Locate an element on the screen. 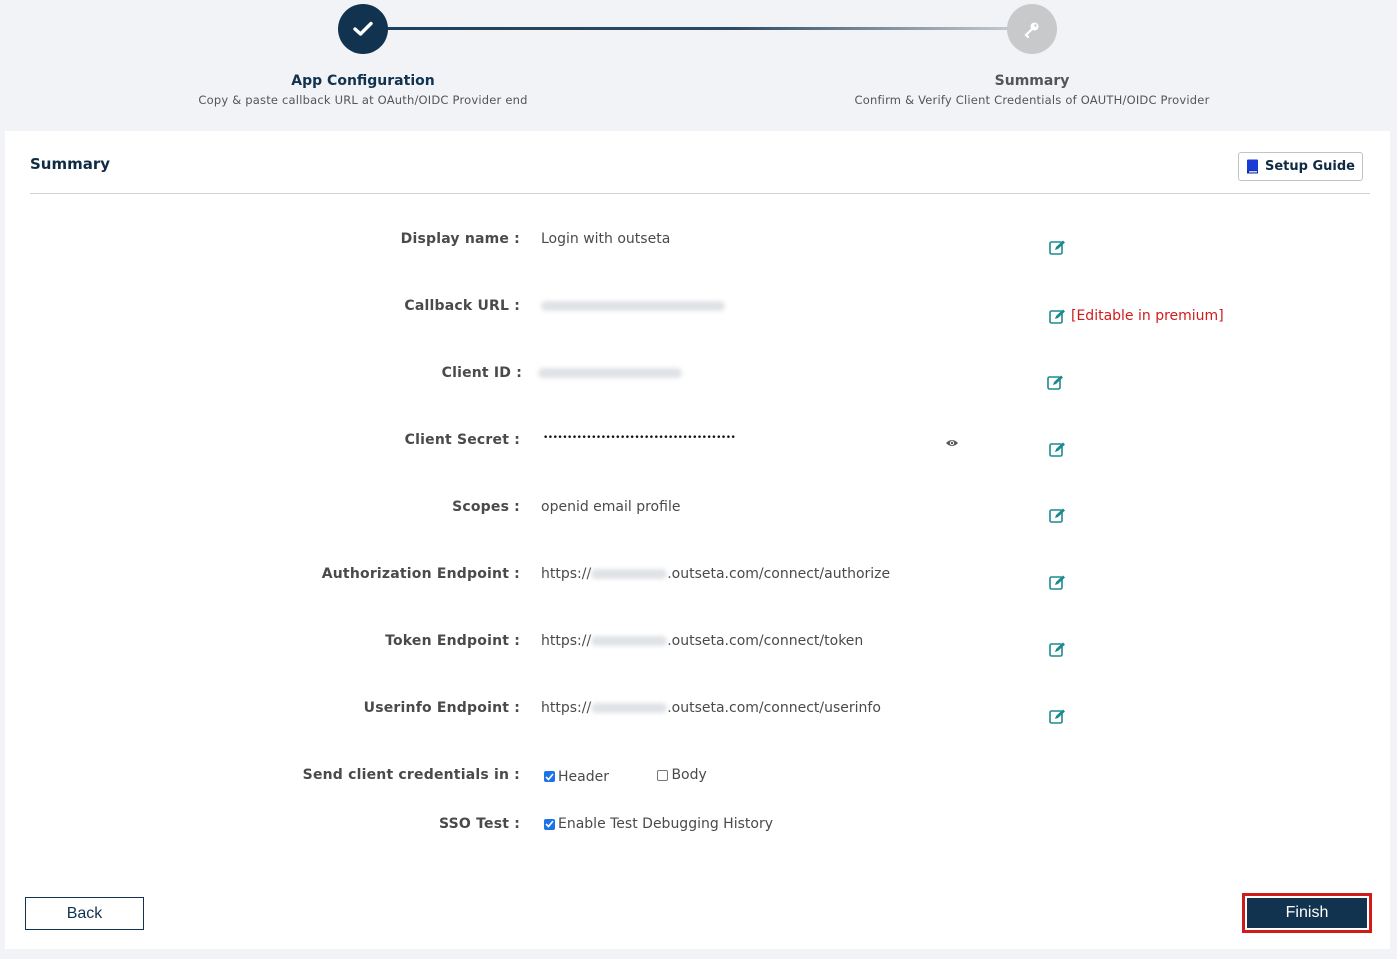  token-endpoint-label: Token Endpoint : is located at coordinates (452, 641).